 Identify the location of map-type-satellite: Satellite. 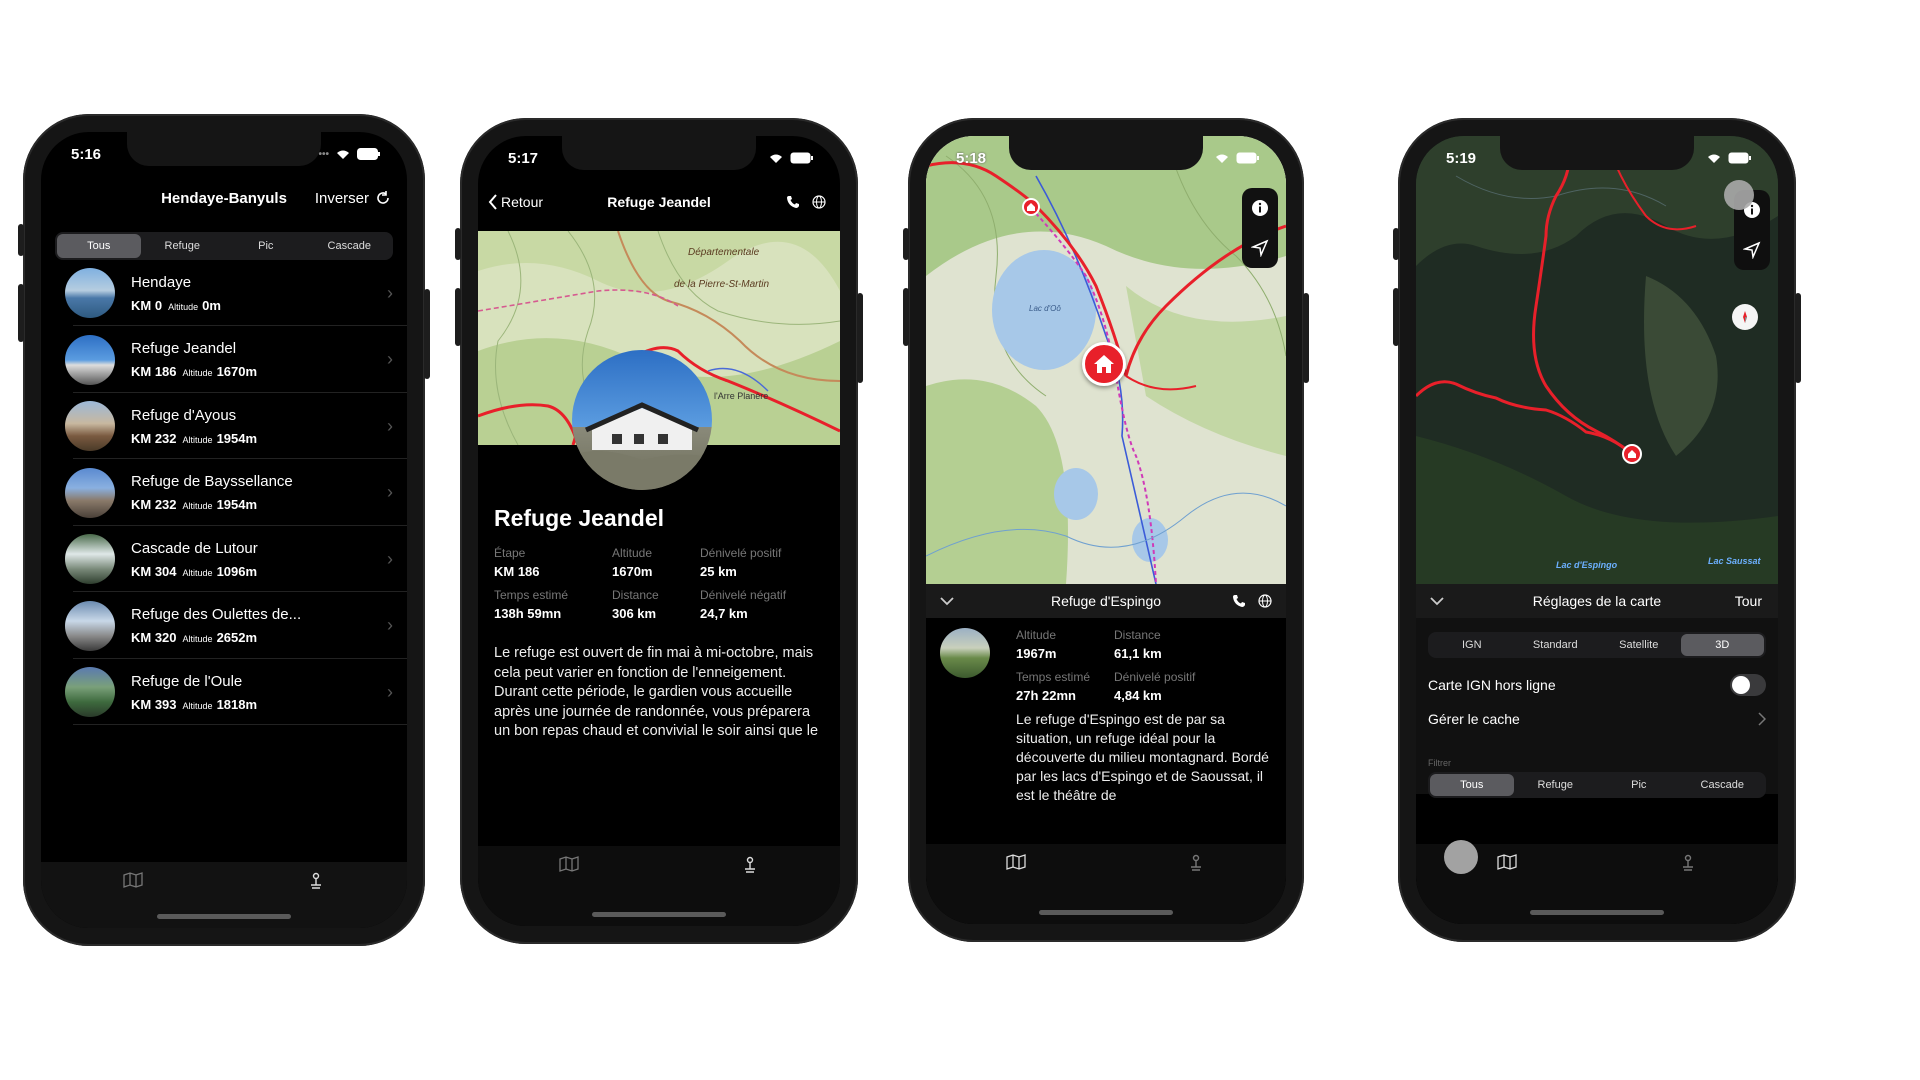
(1639, 645).